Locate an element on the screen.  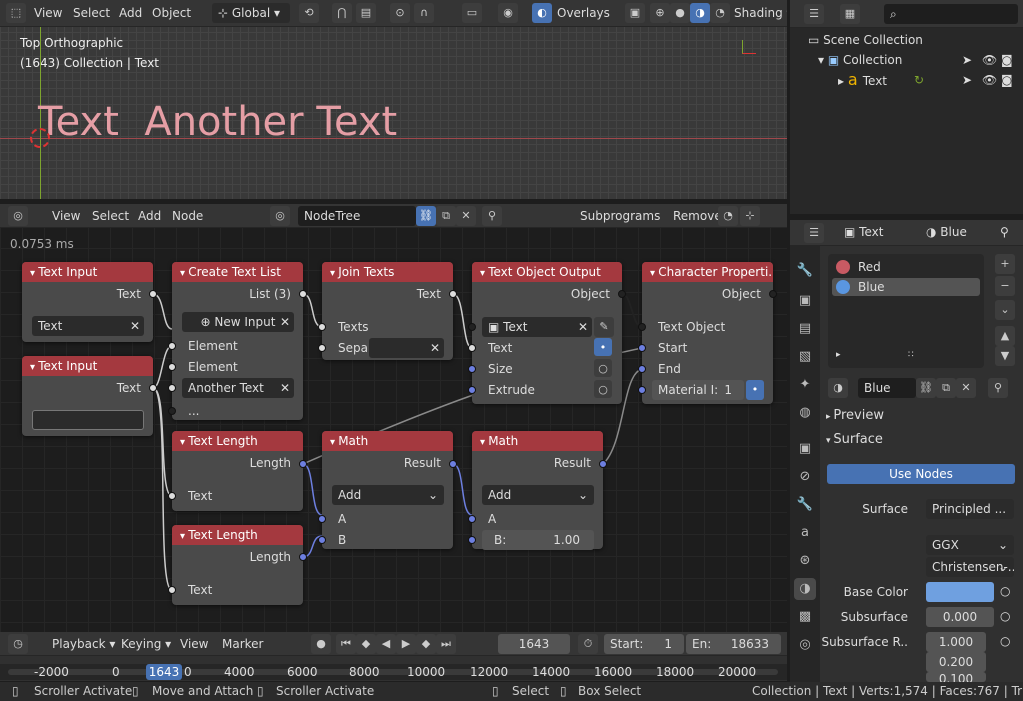
socket-out-text is located at coordinates (153, 294).